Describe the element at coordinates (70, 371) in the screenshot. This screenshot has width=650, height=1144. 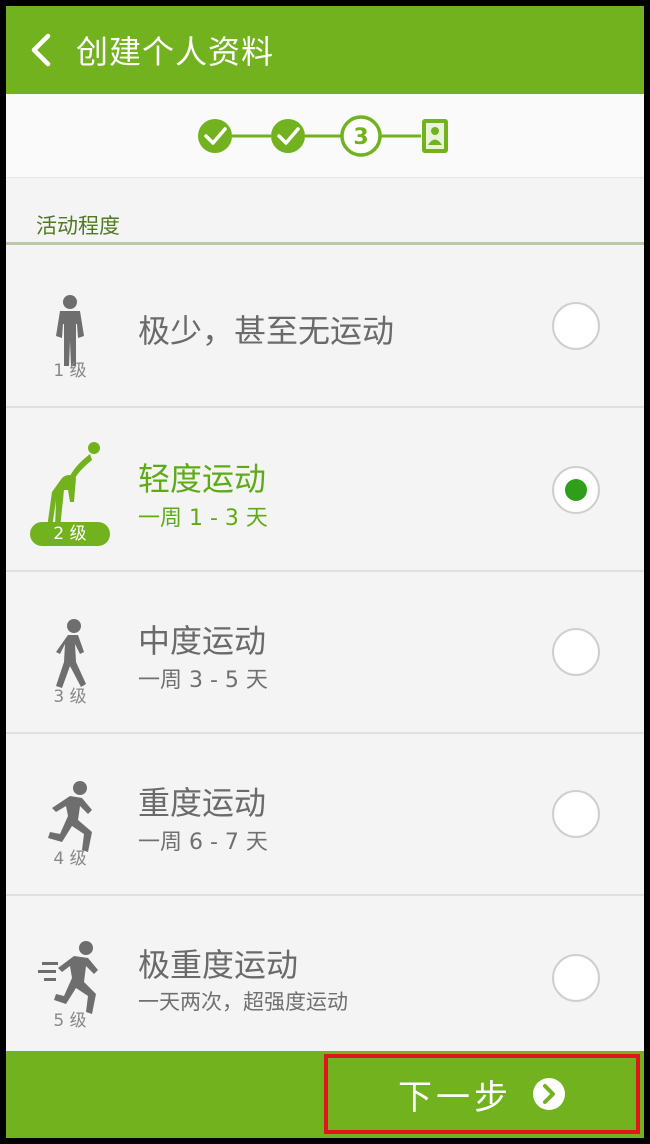
I see `level-badge: 1 级` at that location.